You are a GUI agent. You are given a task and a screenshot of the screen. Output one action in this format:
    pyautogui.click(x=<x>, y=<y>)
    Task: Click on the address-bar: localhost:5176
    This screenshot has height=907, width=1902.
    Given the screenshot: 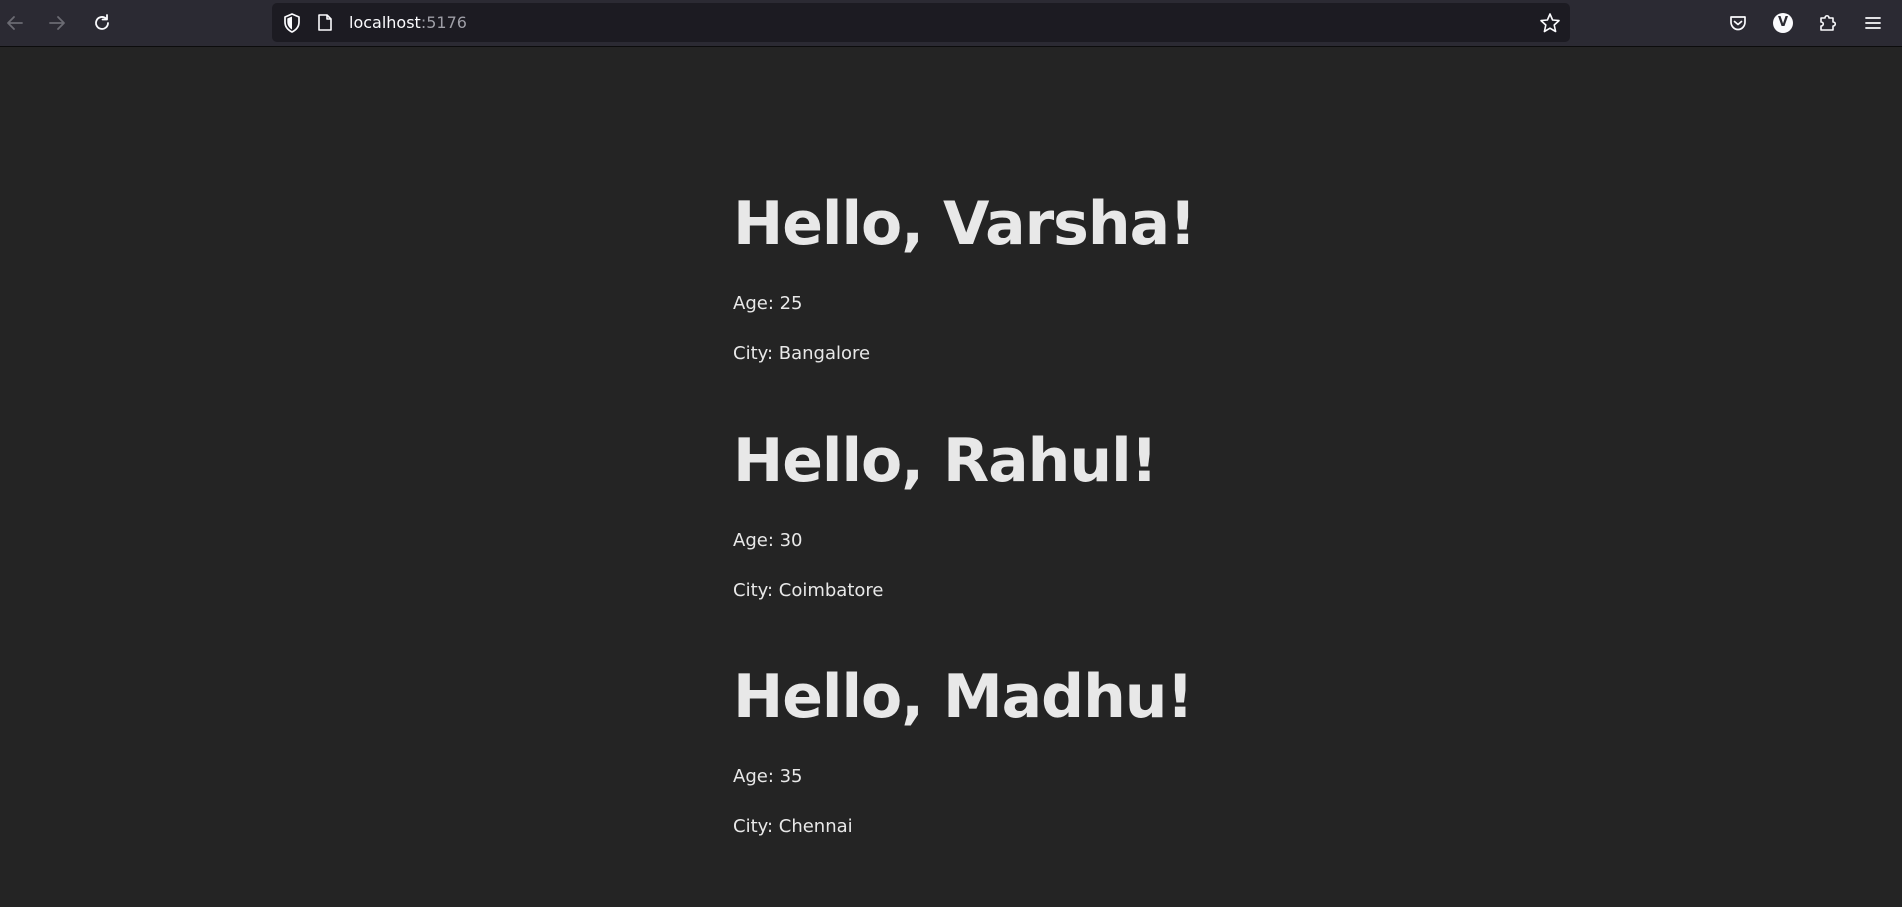 What is the action you would take?
    pyautogui.click(x=921, y=22)
    